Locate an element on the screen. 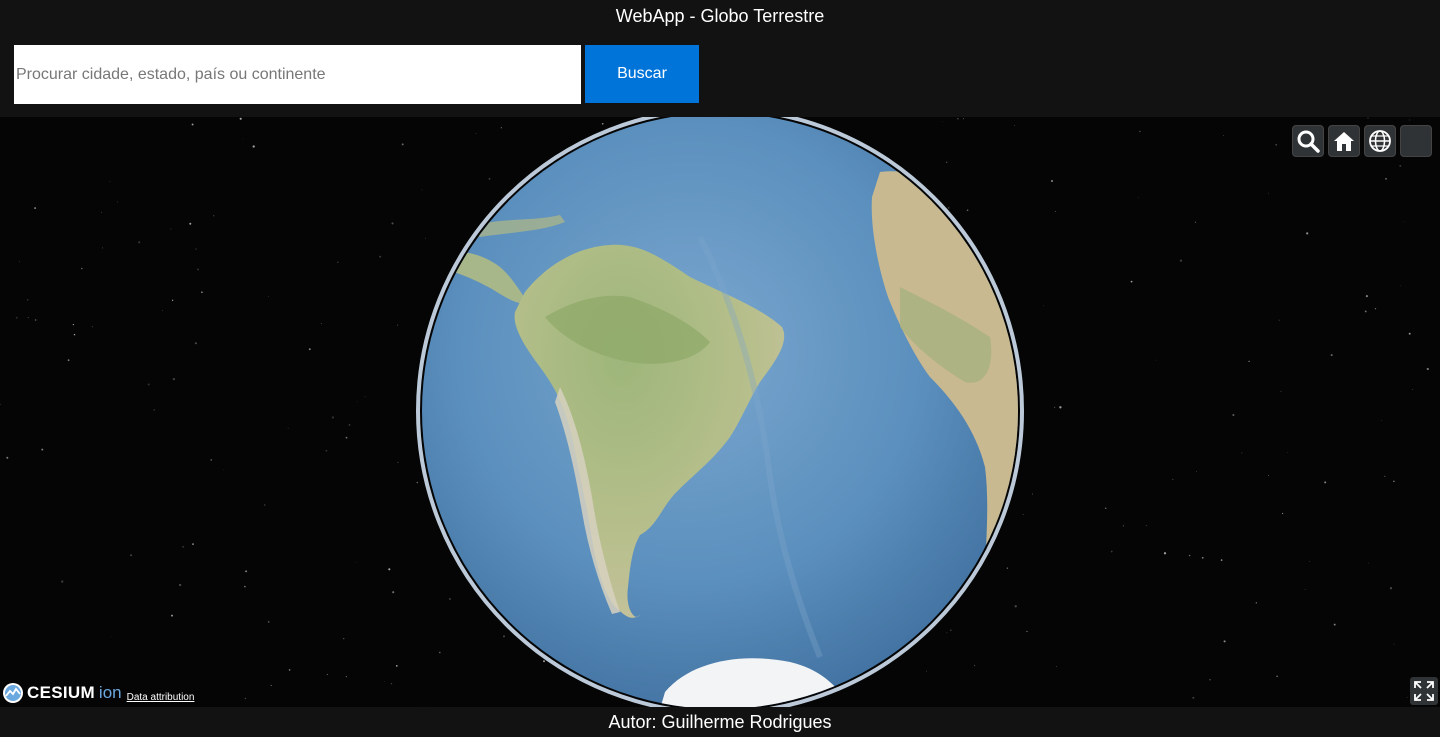 The width and height of the screenshot is (1440, 737). cesium-logo-text: CESIUM is located at coordinates (61, 692).